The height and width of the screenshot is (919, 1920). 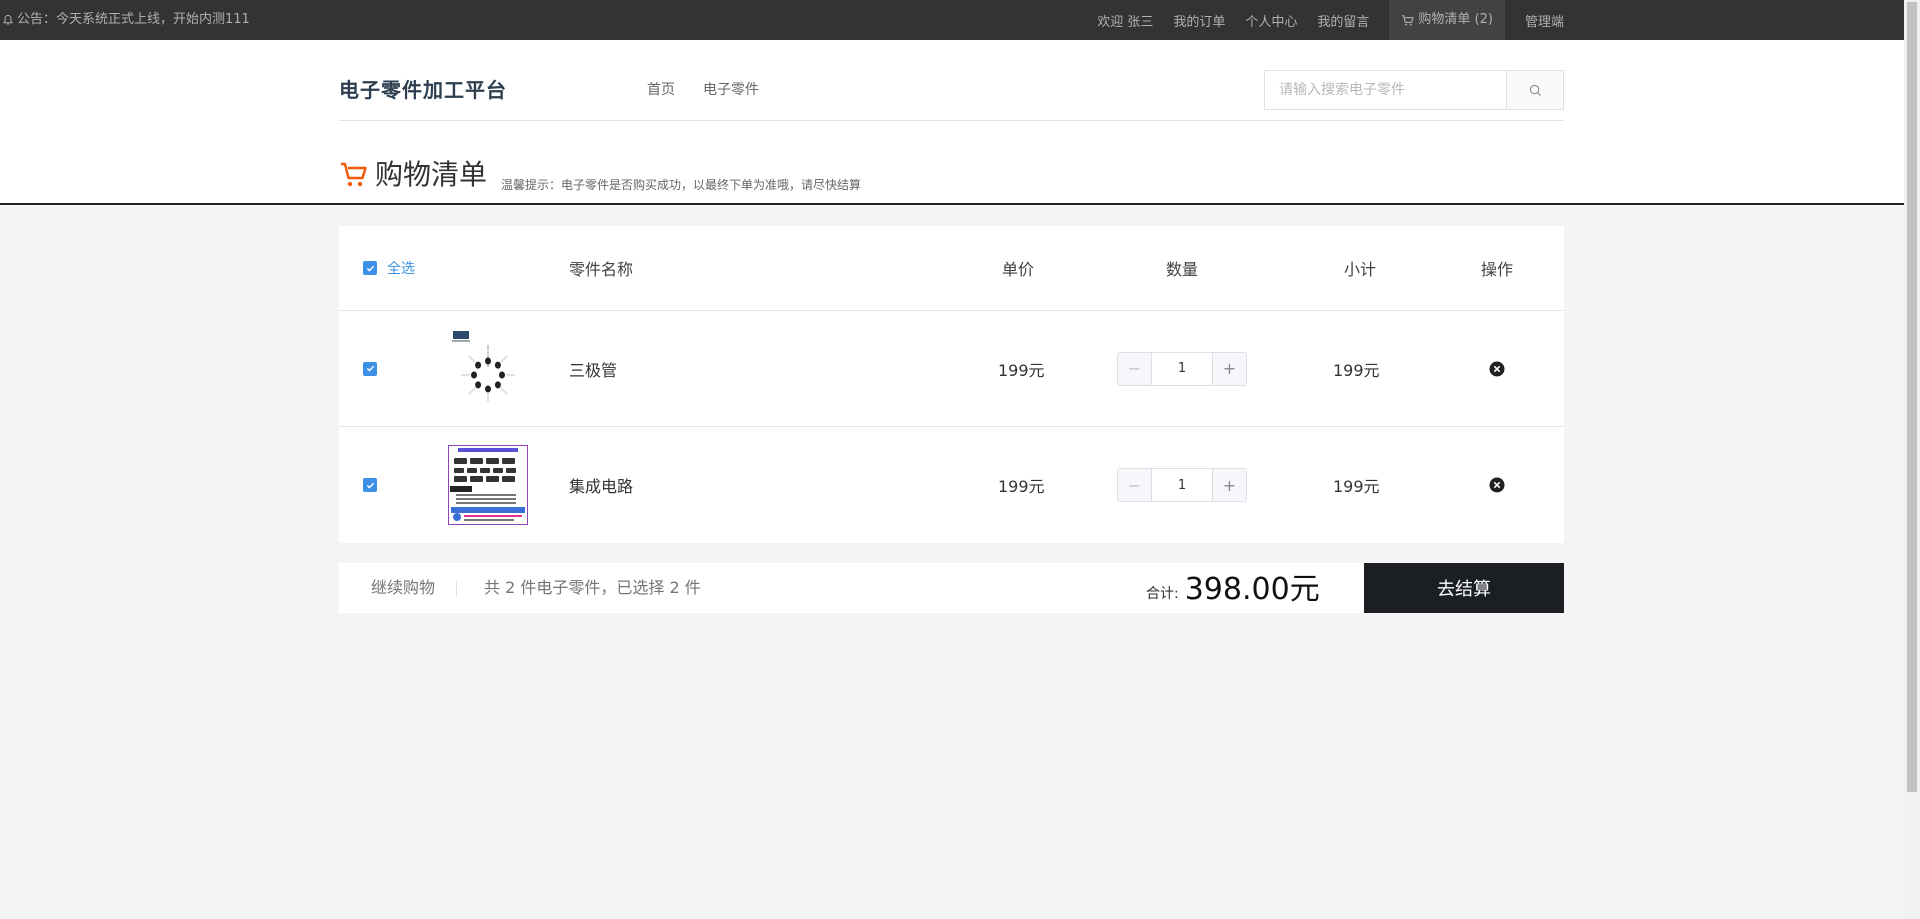 I want to click on shopping-list-link: 购物清单 (2), so click(x=1447, y=20).